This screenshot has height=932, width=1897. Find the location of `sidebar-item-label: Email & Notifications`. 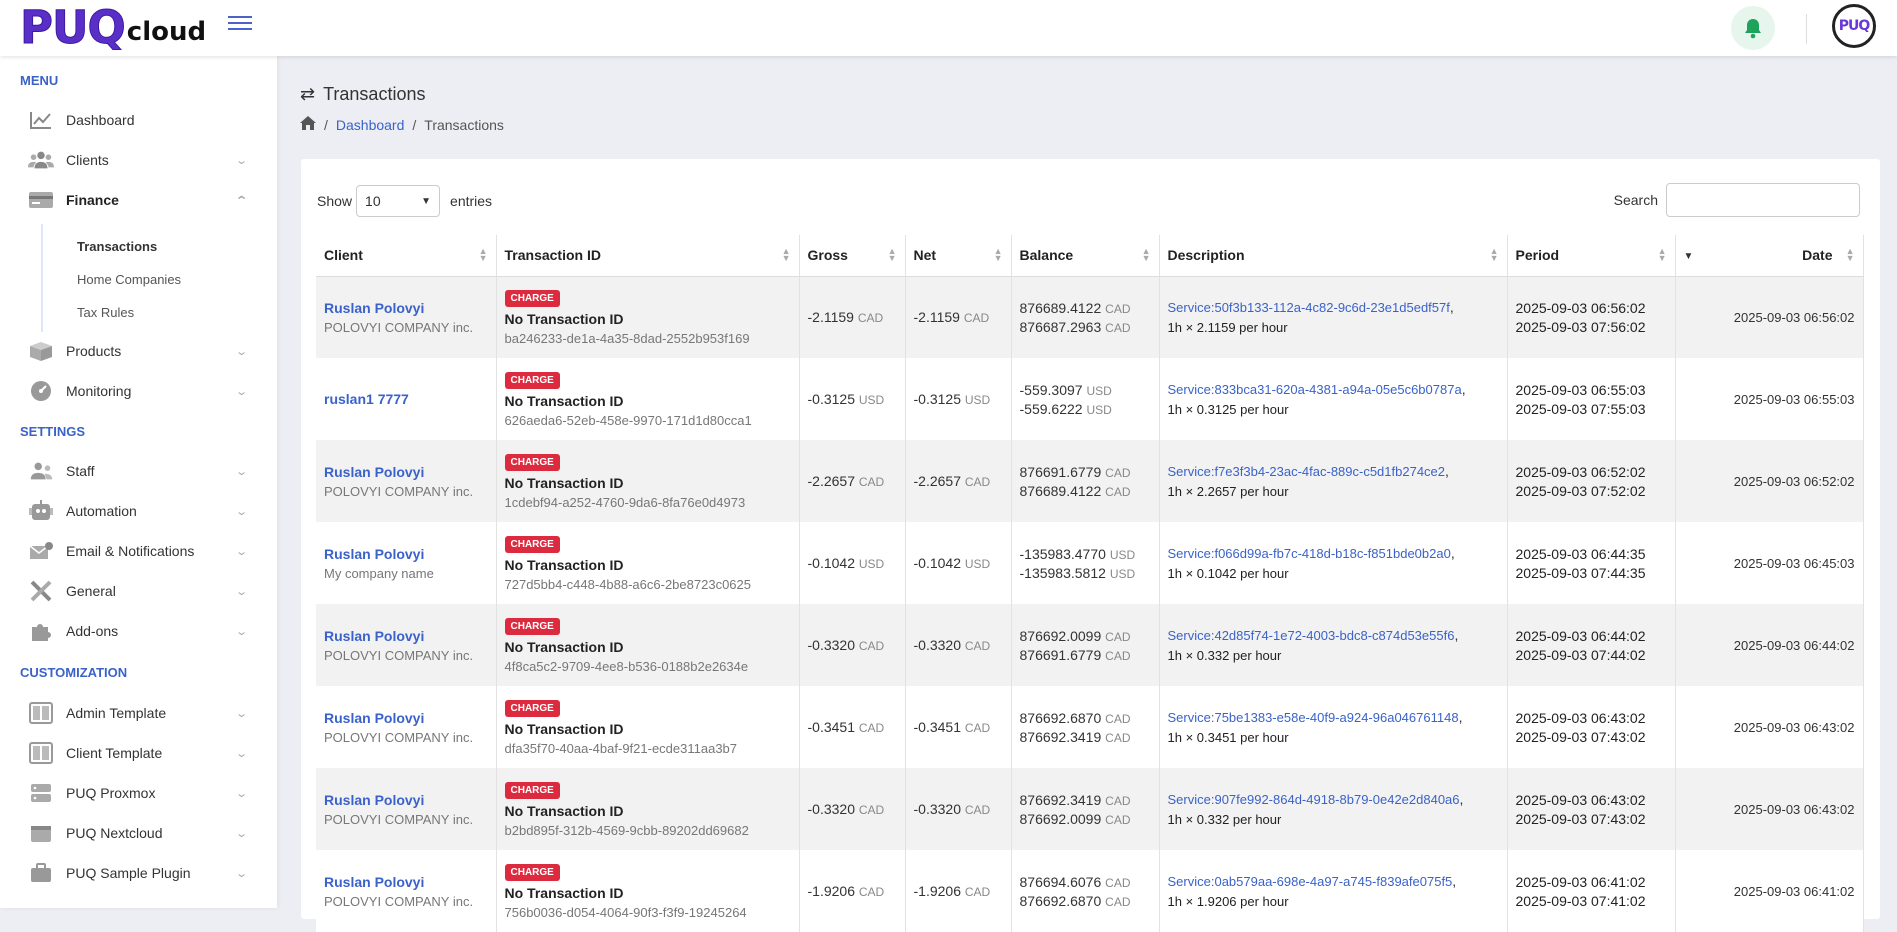

sidebar-item-label: Email & Notifications is located at coordinates (130, 551).